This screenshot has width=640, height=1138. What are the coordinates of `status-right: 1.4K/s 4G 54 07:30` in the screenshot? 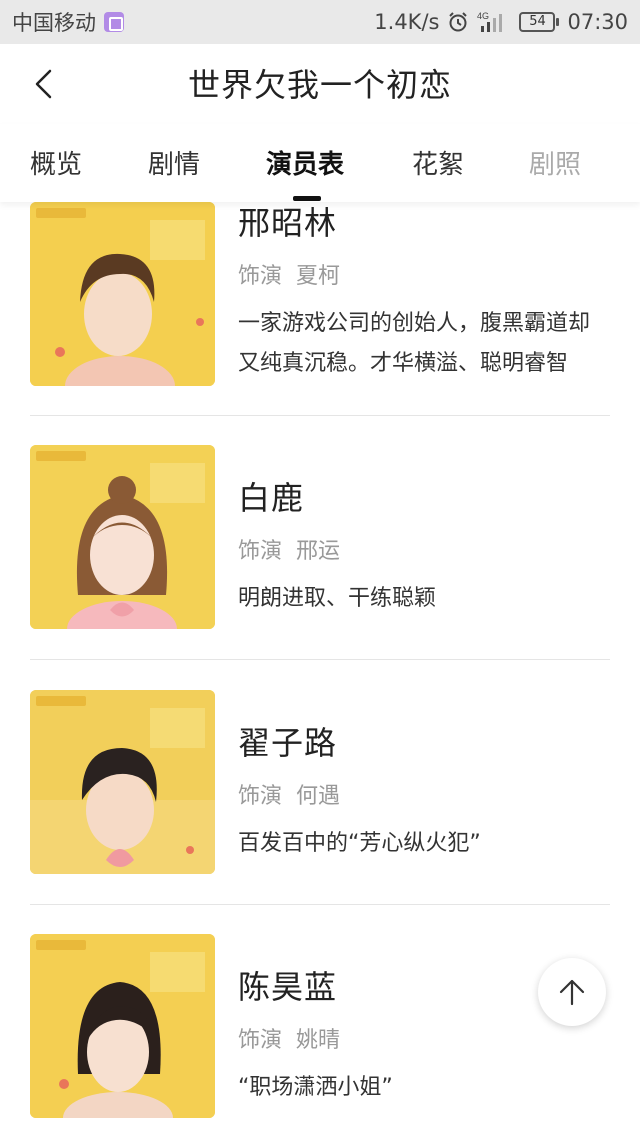 It's located at (501, 22).